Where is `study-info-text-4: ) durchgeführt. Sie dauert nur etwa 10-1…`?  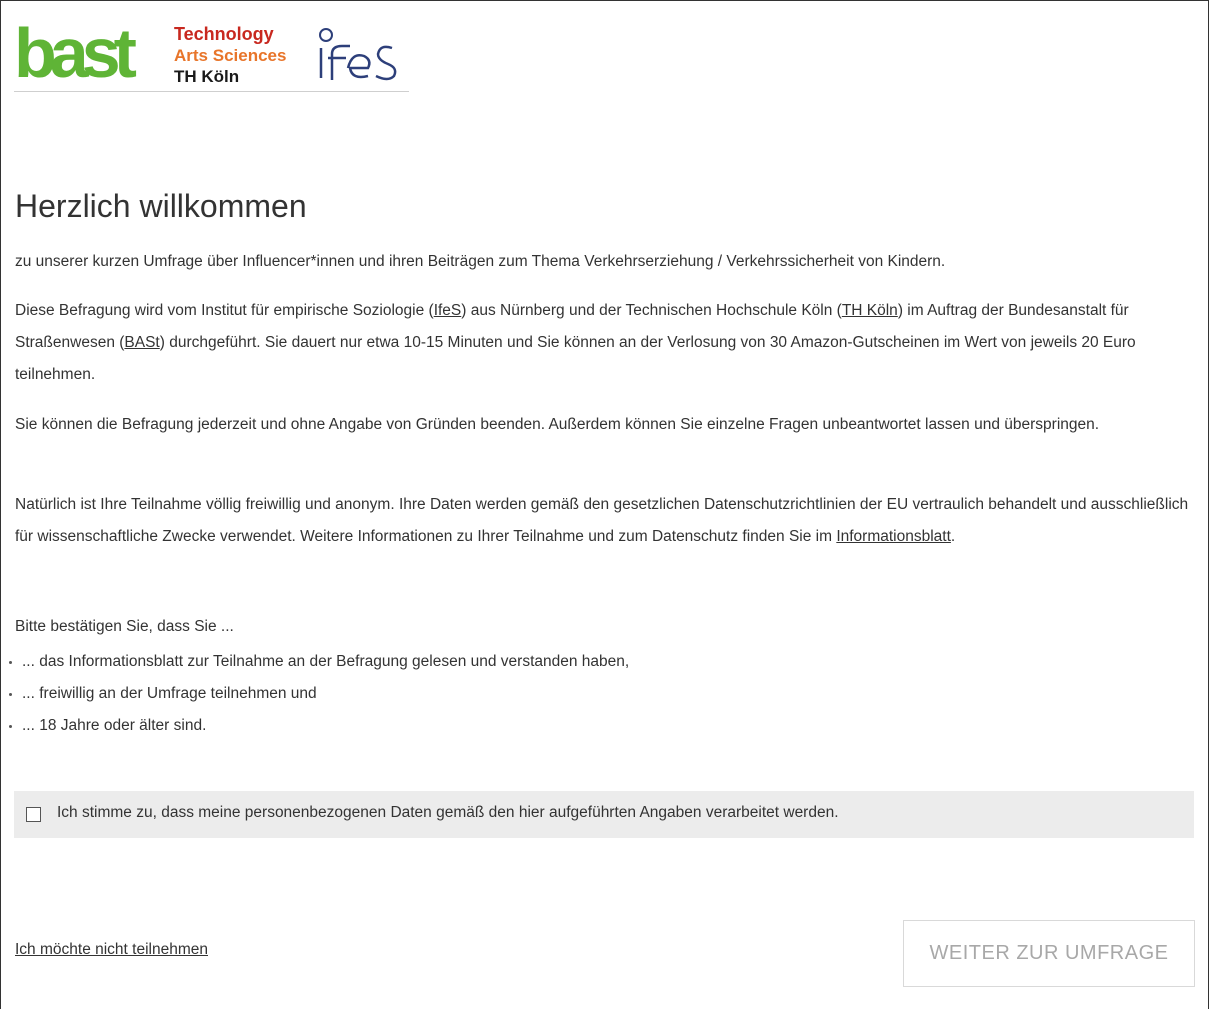
study-info-text-4: ) durchgeführt. Sie dauert nur etwa 10-1… is located at coordinates (575, 358).